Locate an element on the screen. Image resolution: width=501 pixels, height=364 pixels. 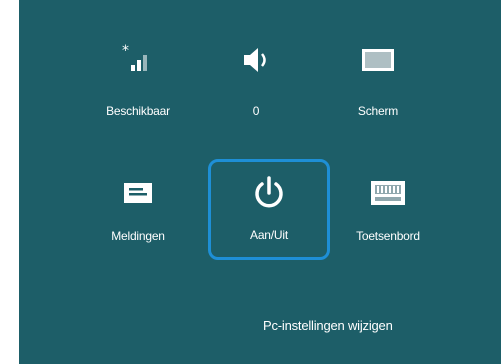
network-signal-icon: * is located at coordinates (138, 60).